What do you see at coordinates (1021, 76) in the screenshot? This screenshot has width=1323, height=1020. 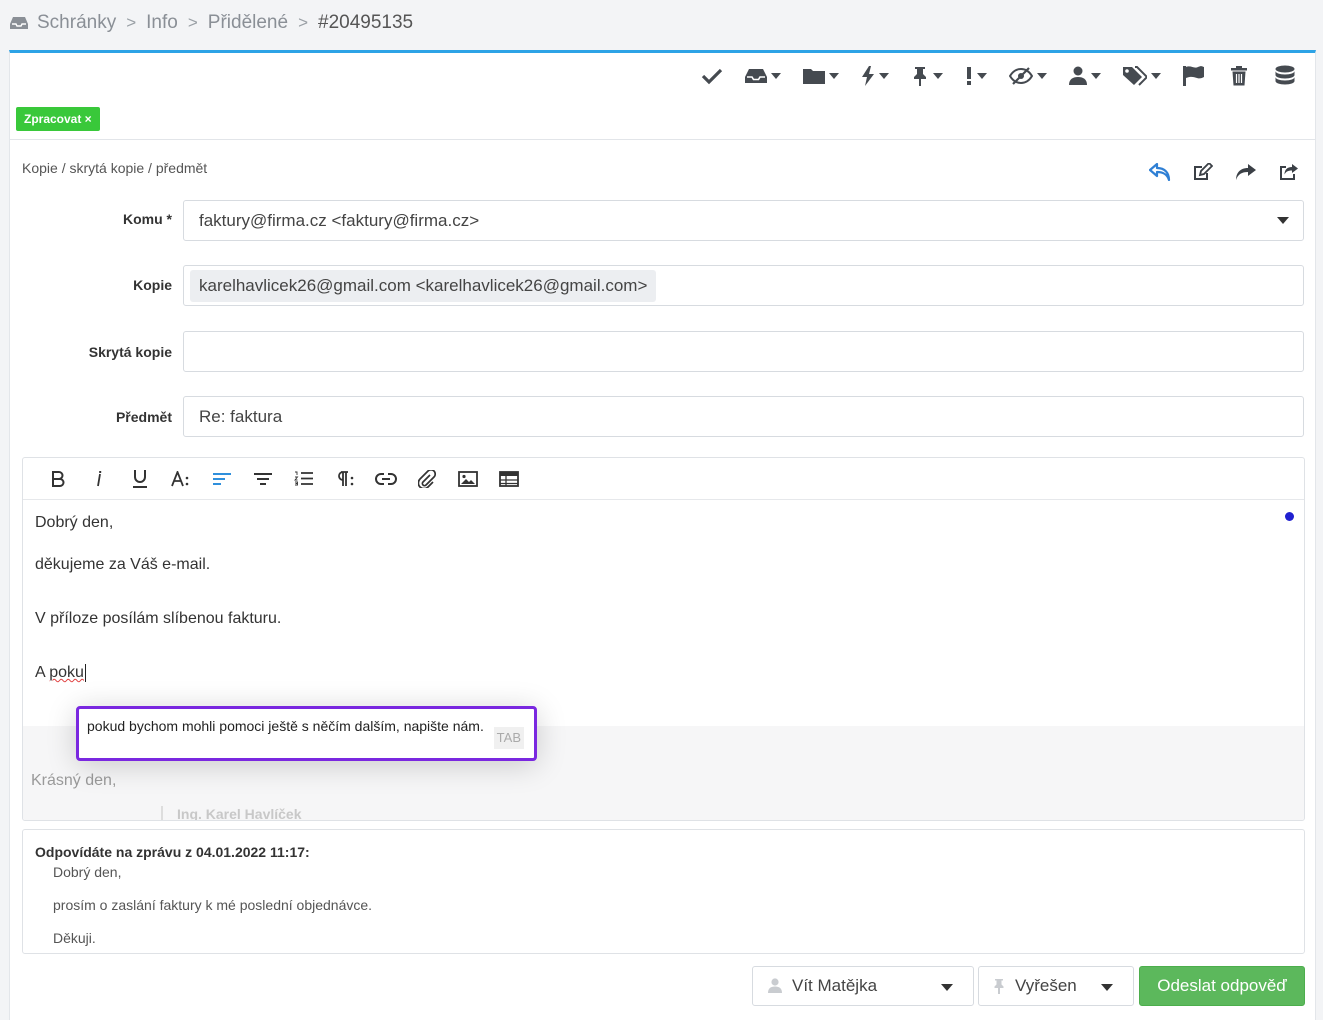 I see `eye-slash-icon` at bounding box center [1021, 76].